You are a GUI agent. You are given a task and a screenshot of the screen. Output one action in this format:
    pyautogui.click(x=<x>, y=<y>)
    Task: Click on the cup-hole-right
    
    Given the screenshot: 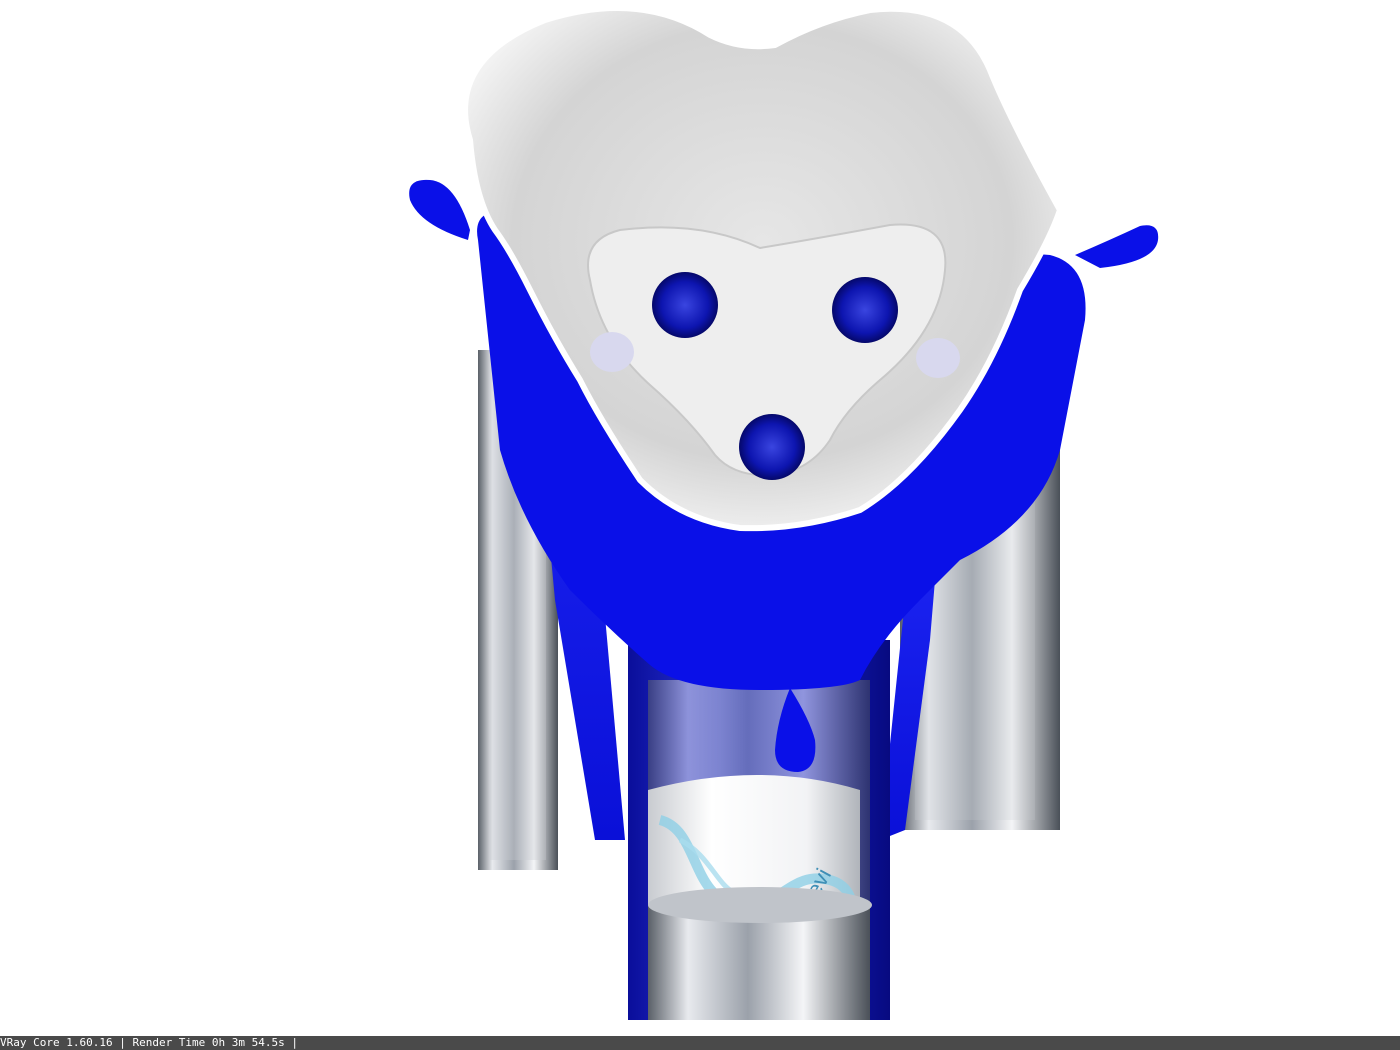 What is the action you would take?
    pyautogui.click(x=865, y=310)
    